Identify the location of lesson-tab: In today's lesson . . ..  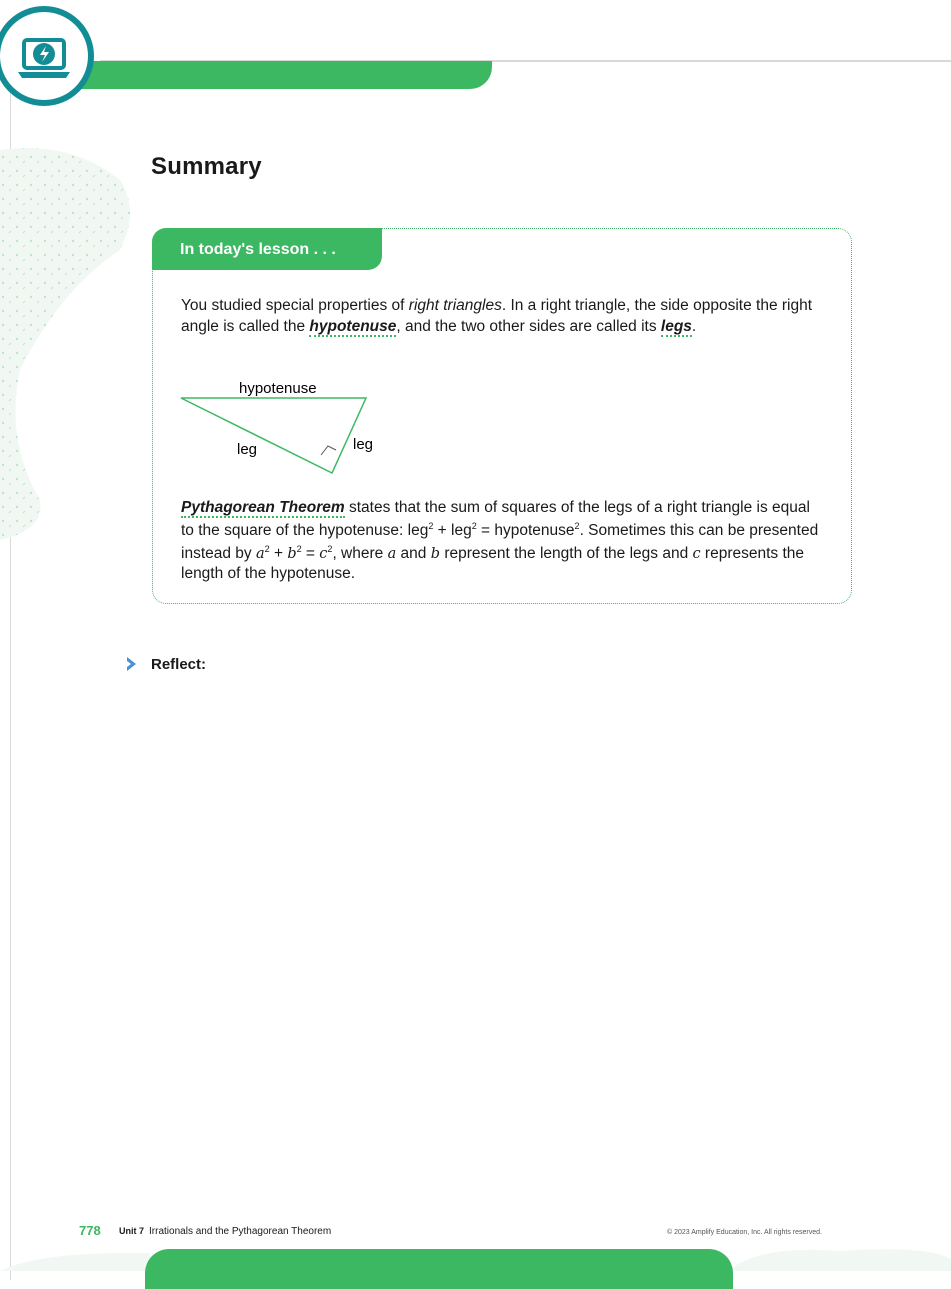
(267, 249).